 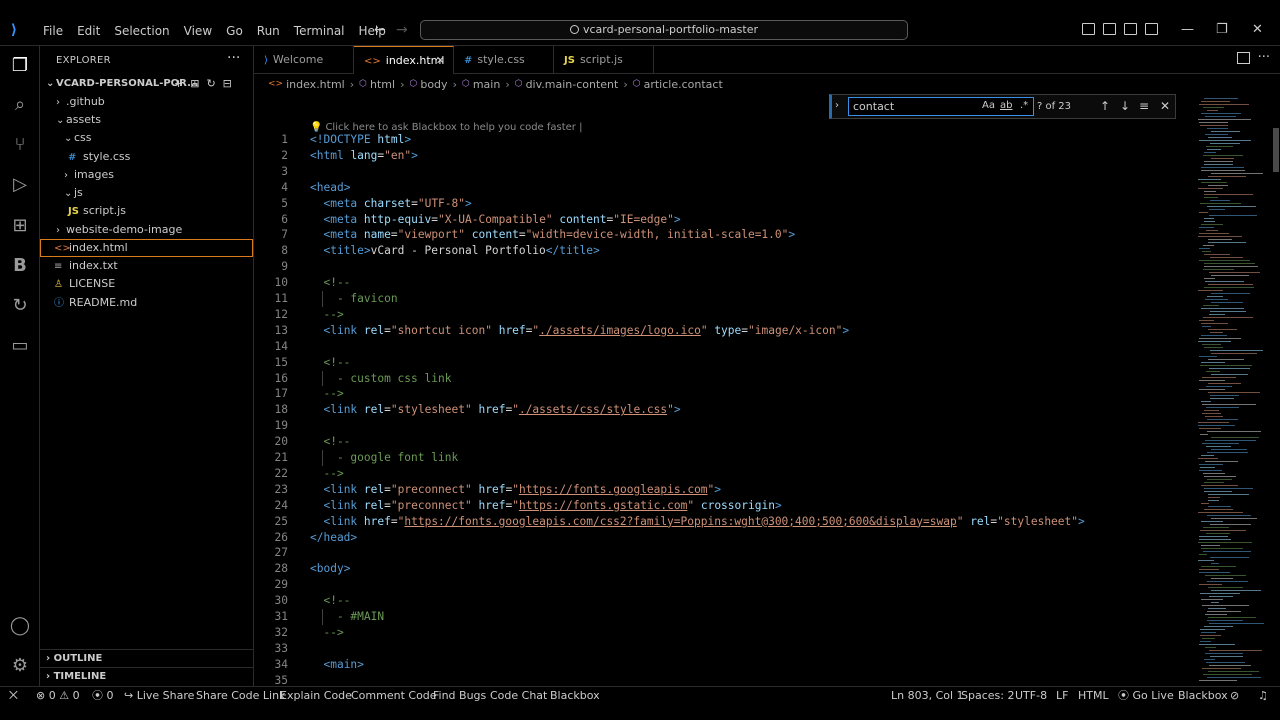 I want to click on tree-item: › .github, so click(x=146, y=102).